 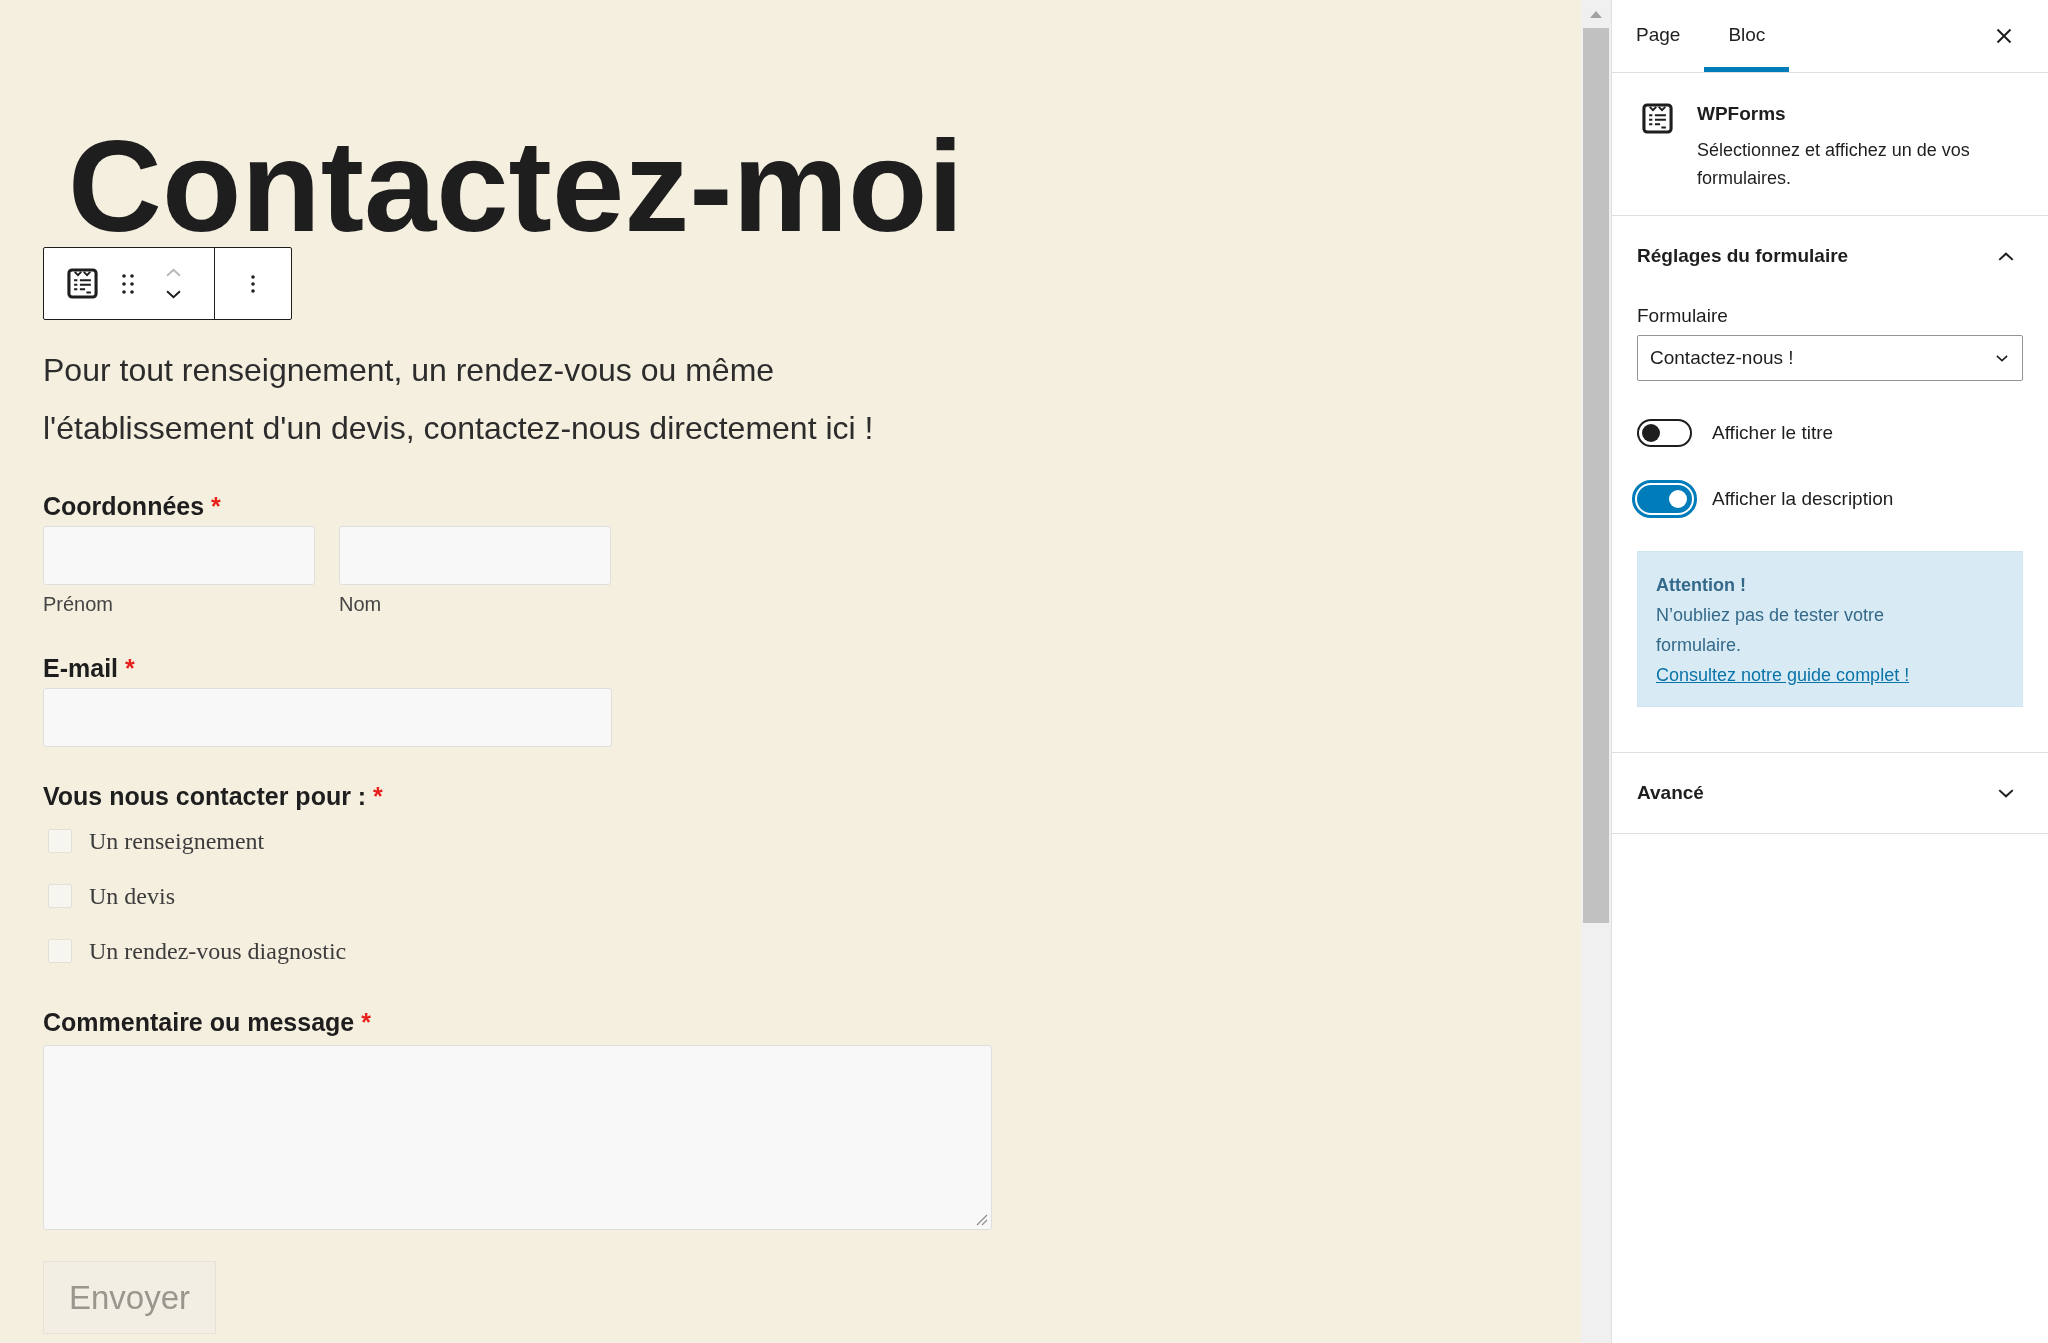 I want to click on scrollbar, so click(x=1596, y=671).